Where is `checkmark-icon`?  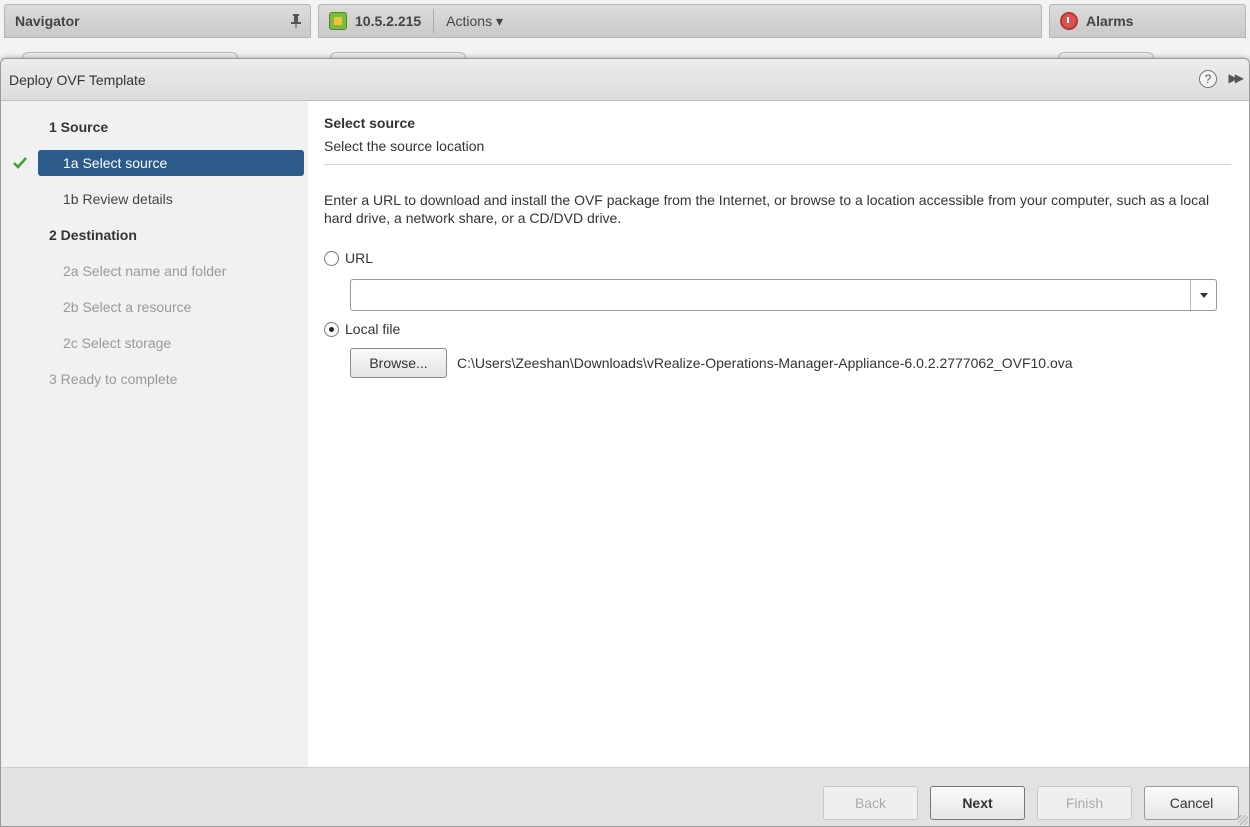
checkmark-icon is located at coordinates (20, 163).